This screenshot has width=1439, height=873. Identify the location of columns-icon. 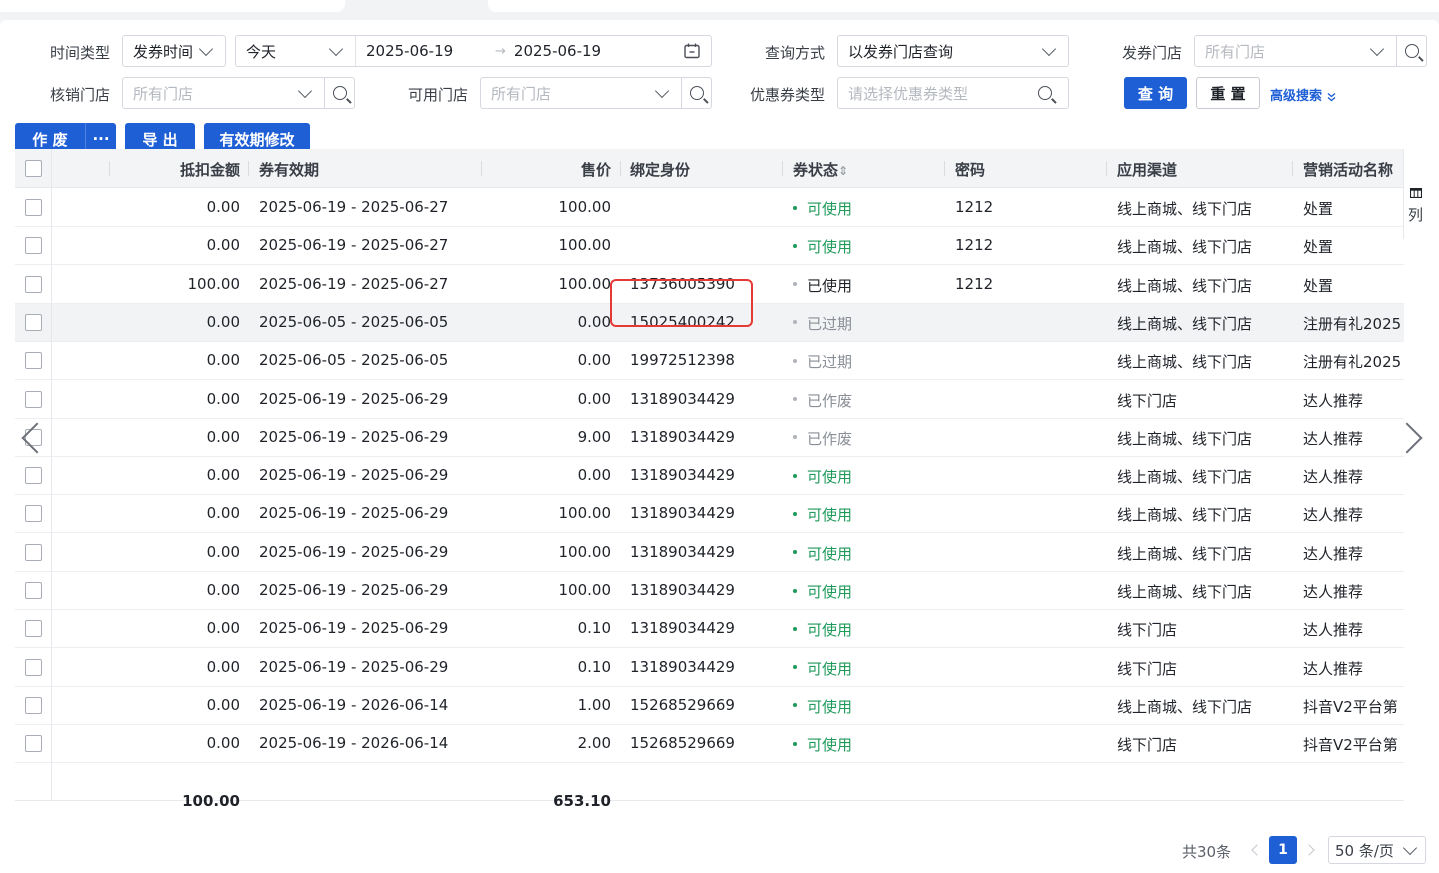
(1416, 193).